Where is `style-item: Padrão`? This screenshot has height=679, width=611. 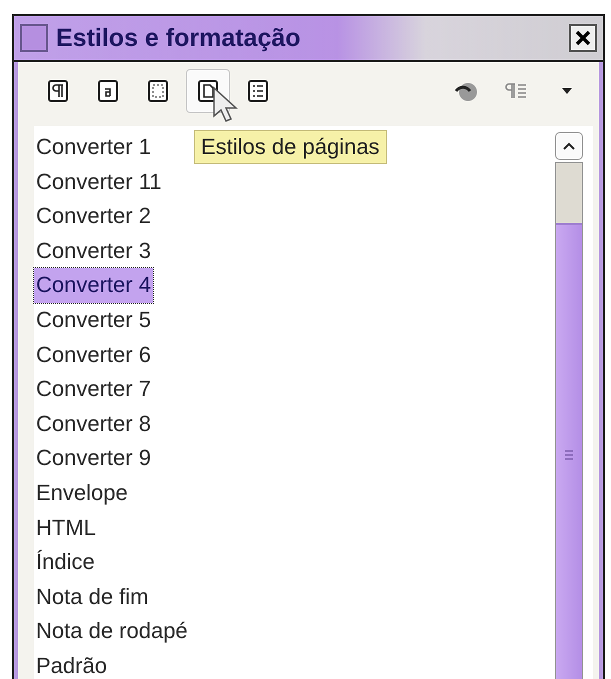 style-item: Padrão is located at coordinates (71, 663).